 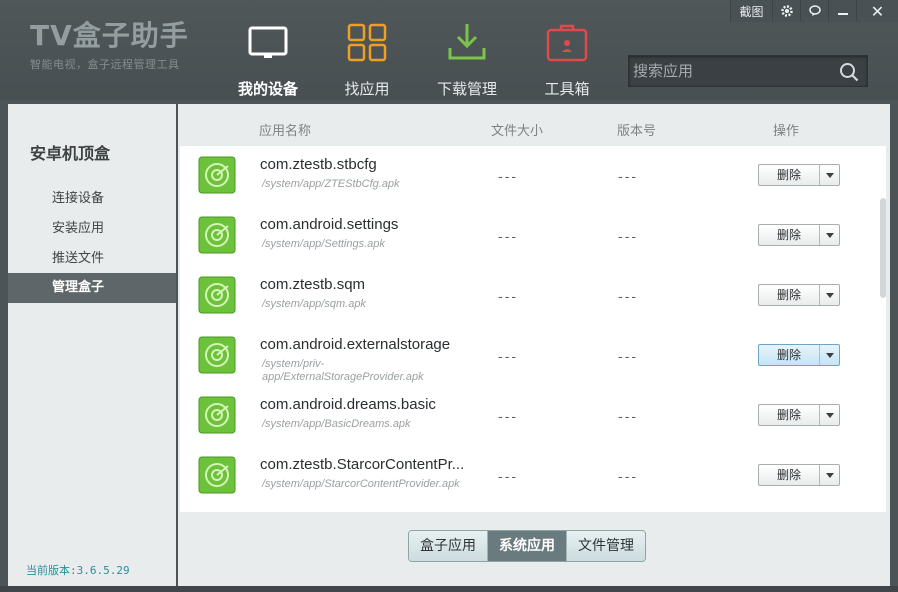 I want to click on minimize-icon, so click(x=842, y=14).